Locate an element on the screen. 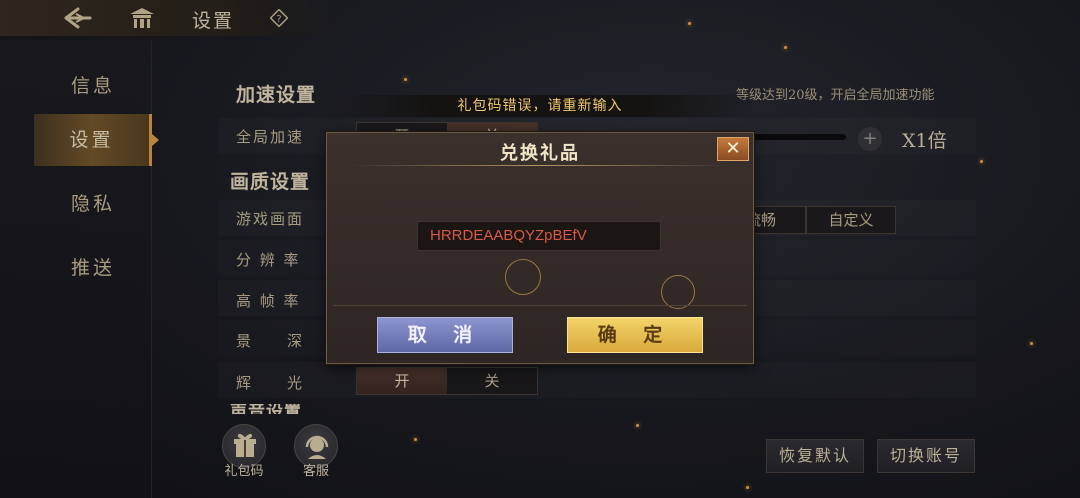 This screenshot has height=498, width=1080. cancel-button: 取 消 is located at coordinates (445, 335).